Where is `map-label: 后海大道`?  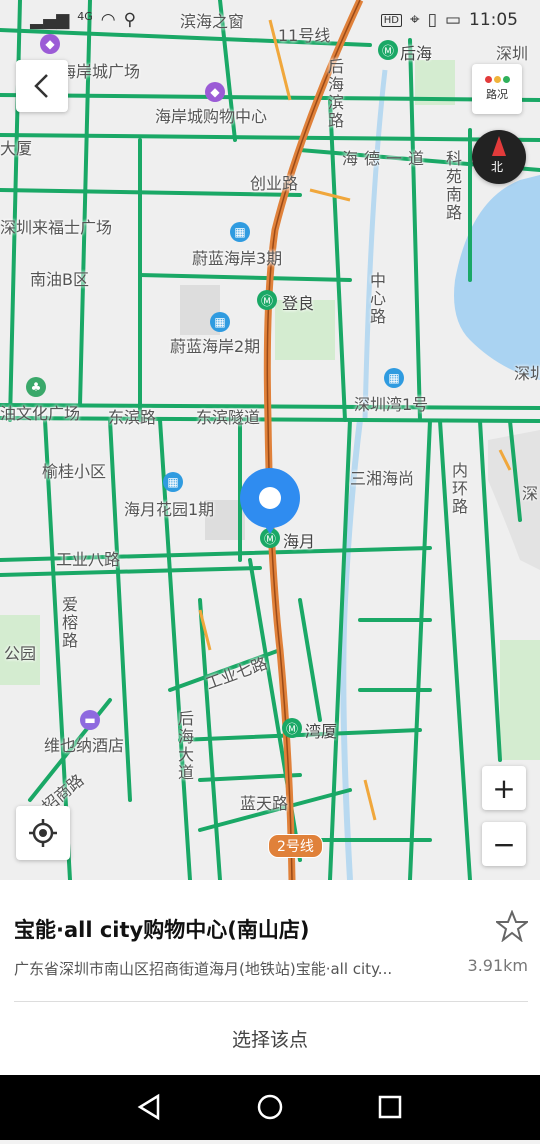 map-label: 后海大道 is located at coordinates (184, 746).